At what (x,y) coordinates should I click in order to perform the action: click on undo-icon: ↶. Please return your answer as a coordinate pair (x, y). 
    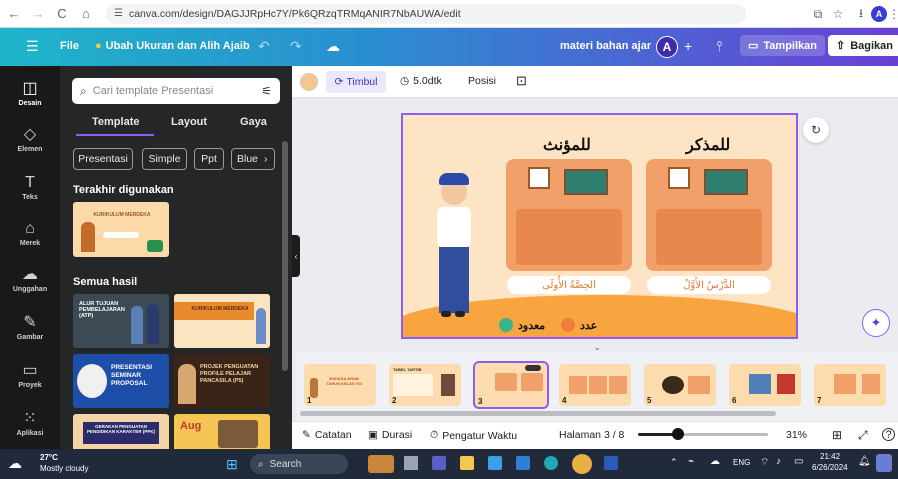
    Looking at the image, I should click on (264, 46).